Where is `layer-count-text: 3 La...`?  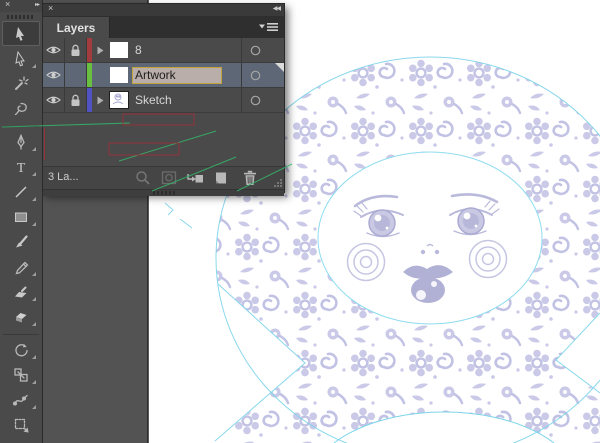 layer-count-text: 3 La... is located at coordinates (63, 177).